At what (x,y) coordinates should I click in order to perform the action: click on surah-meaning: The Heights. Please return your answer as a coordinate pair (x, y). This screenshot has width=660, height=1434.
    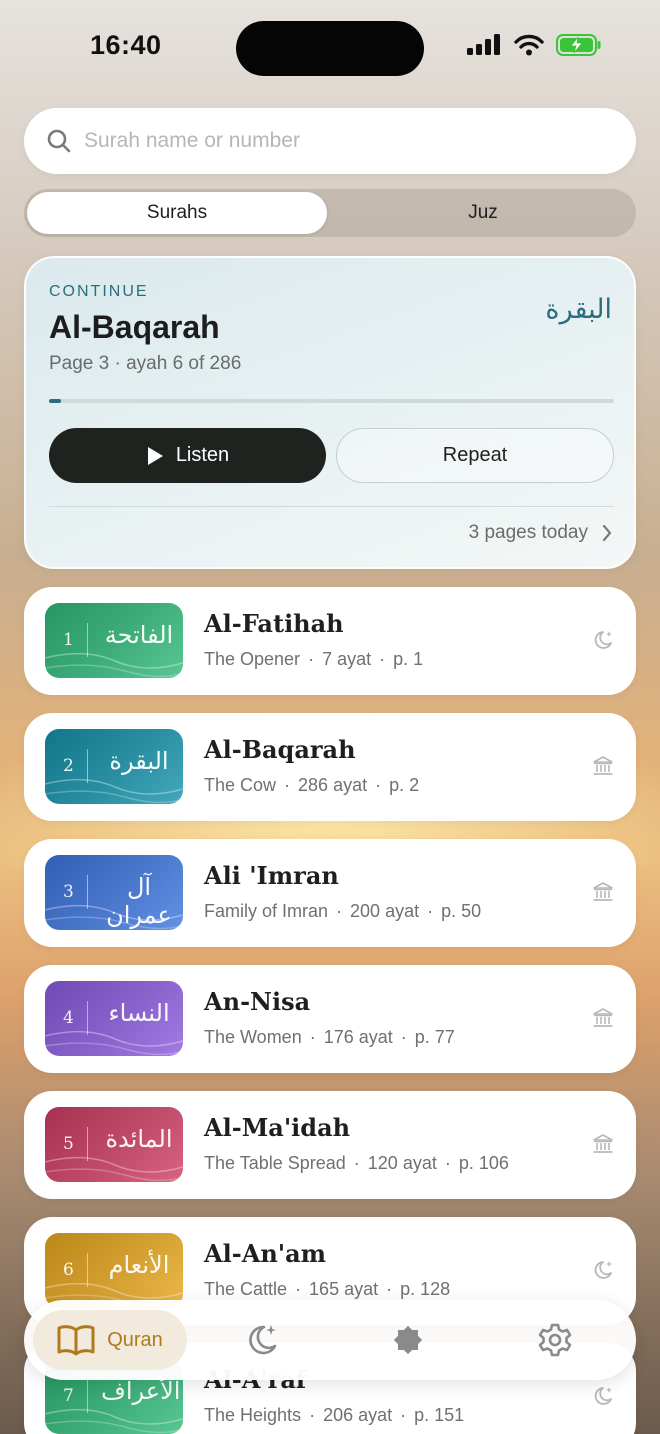
    Looking at the image, I should click on (253, 1415).